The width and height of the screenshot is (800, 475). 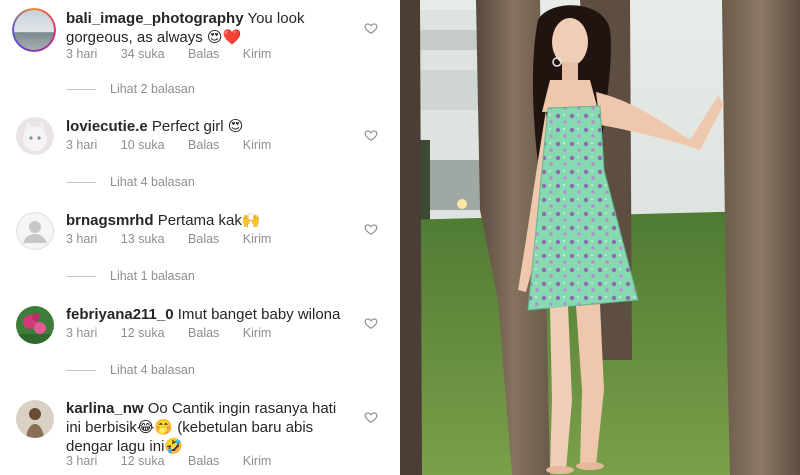 What do you see at coordinates (120, 314) in the screenshot?
I see `comment-username: febriyana211_0` at bounding box center [120, 314].